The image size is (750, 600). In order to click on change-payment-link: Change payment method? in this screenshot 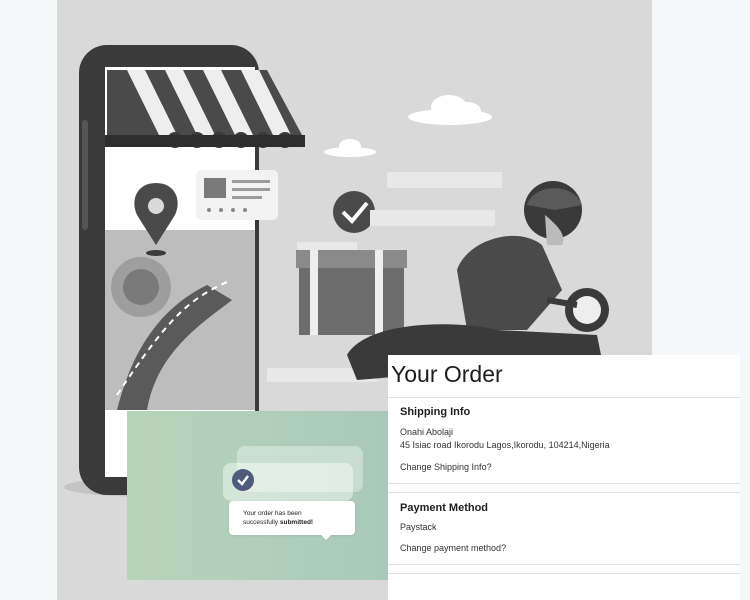, I will do `click(453, 548)`.